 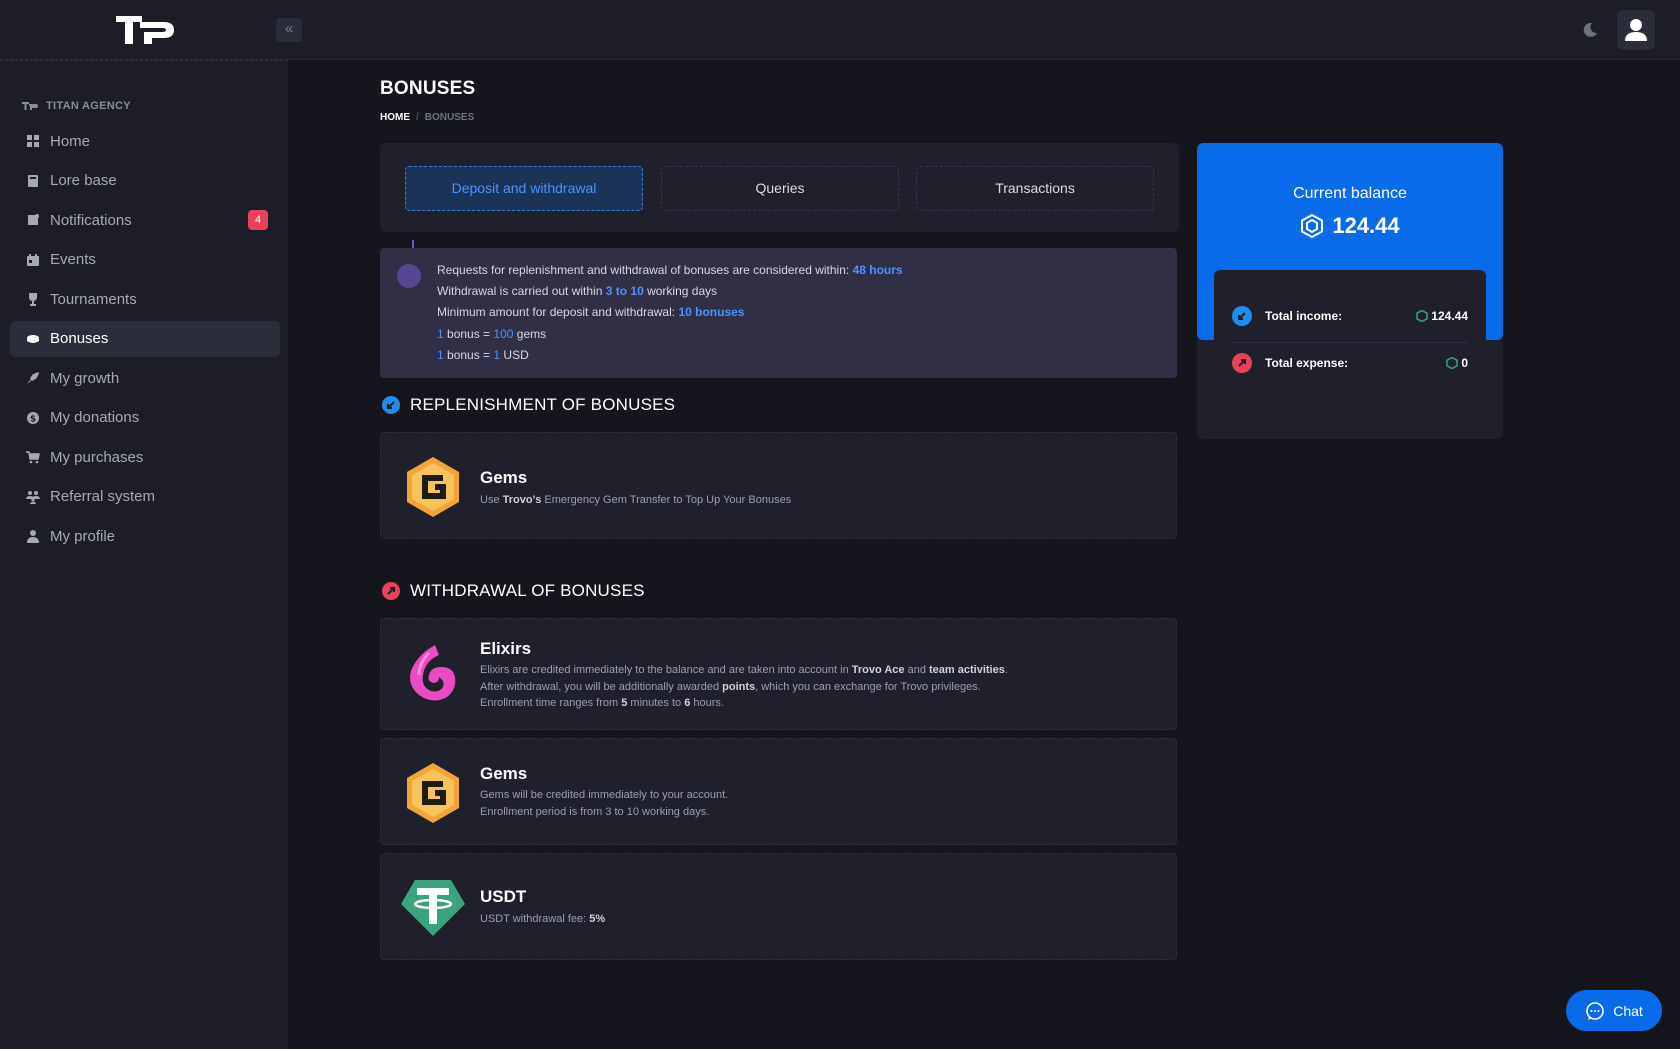 I want to click on coins-icon, so click(x=33, y=339).